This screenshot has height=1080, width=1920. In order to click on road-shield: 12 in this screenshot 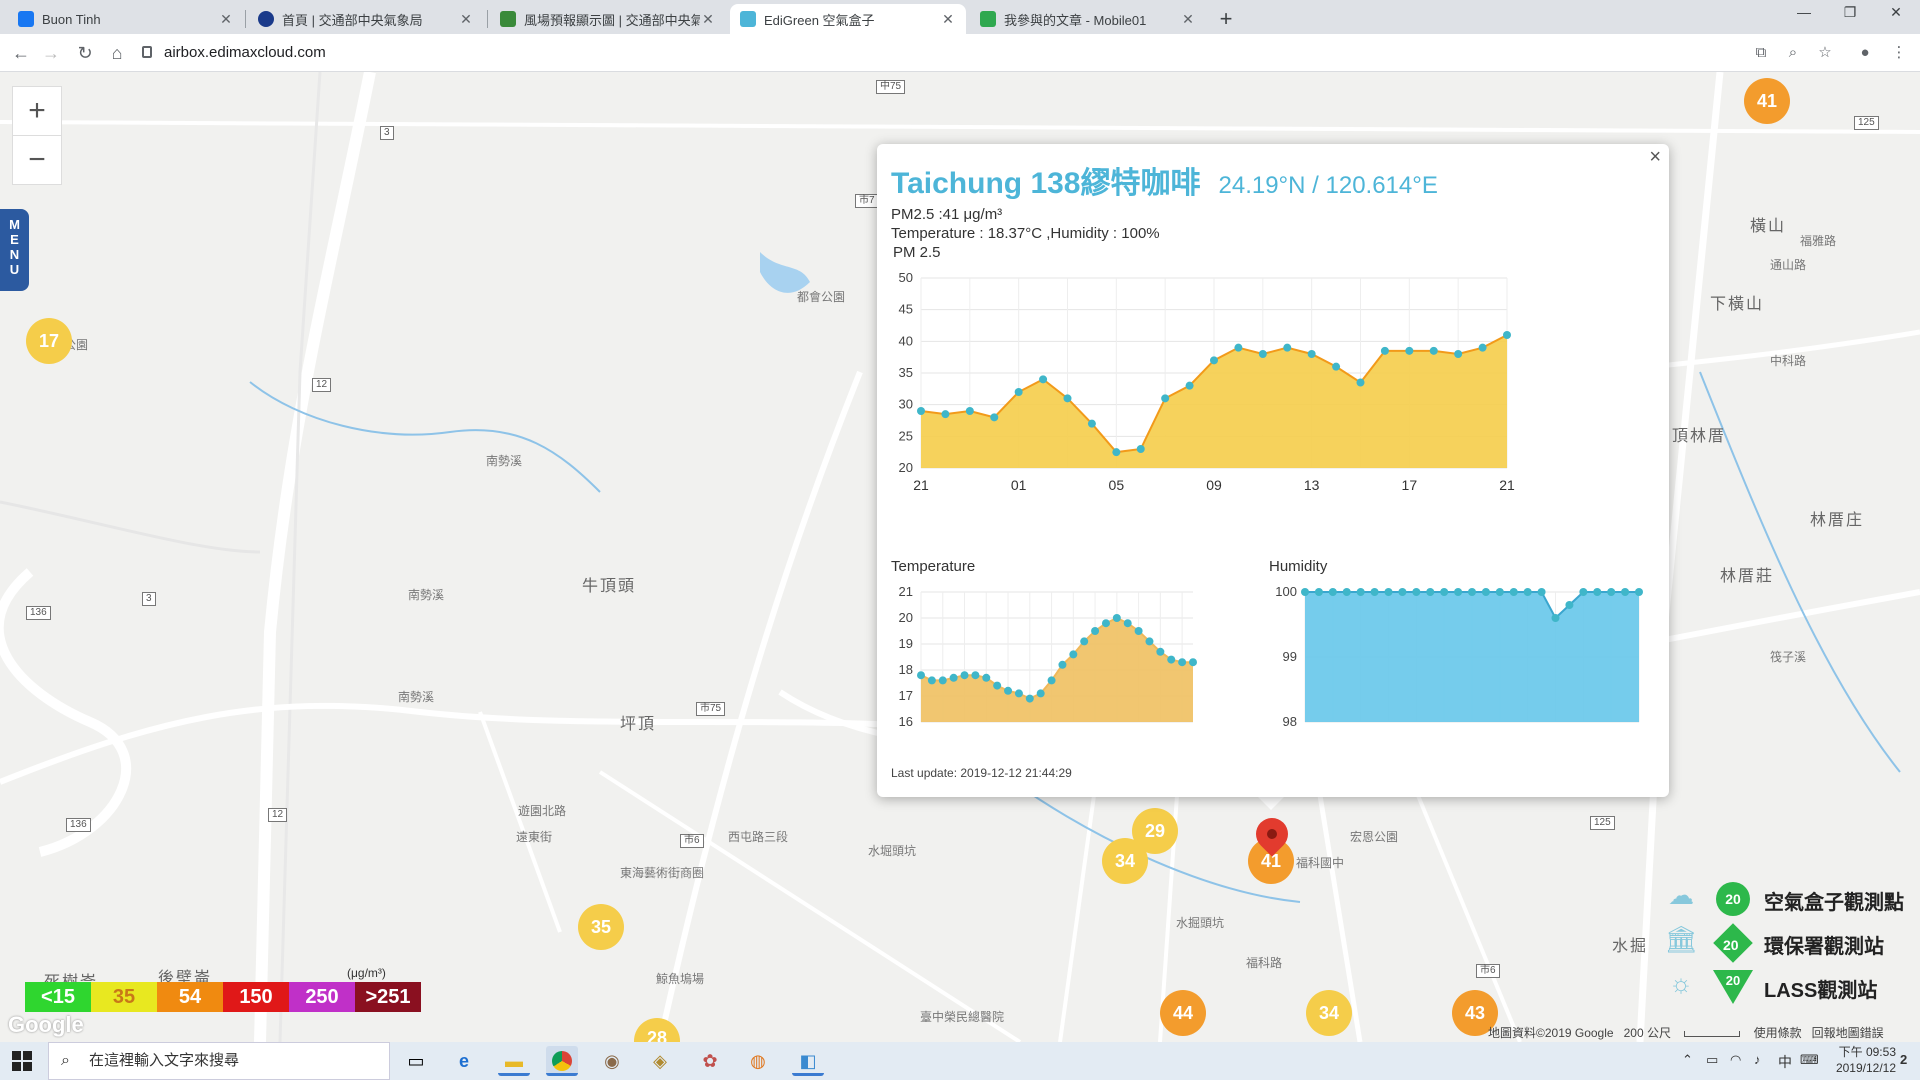, I will do `click(278, 815)`.